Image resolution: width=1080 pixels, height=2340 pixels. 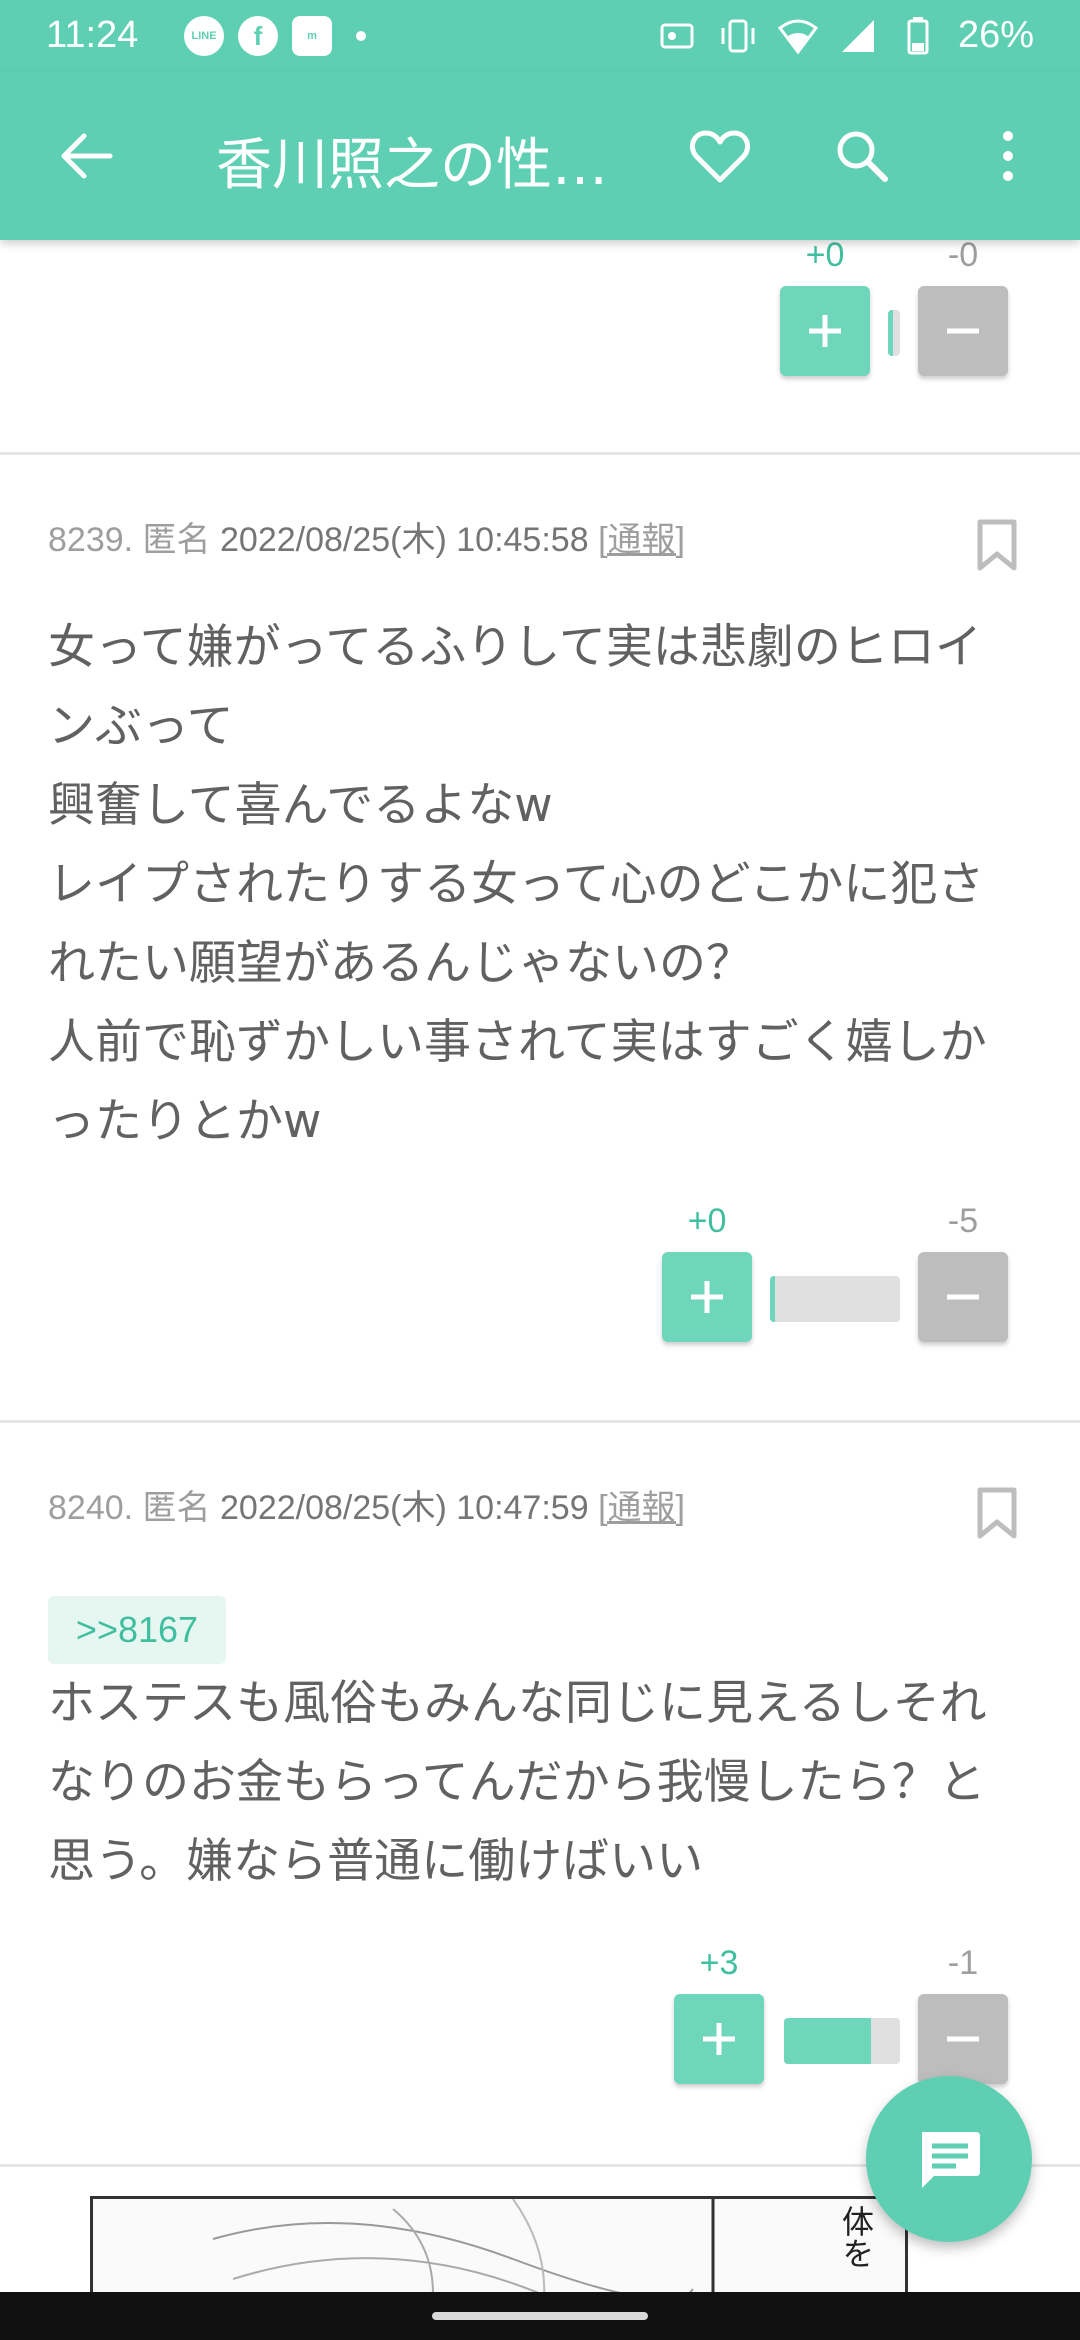 I want to click on search-icon, so click(x=862, y=156).